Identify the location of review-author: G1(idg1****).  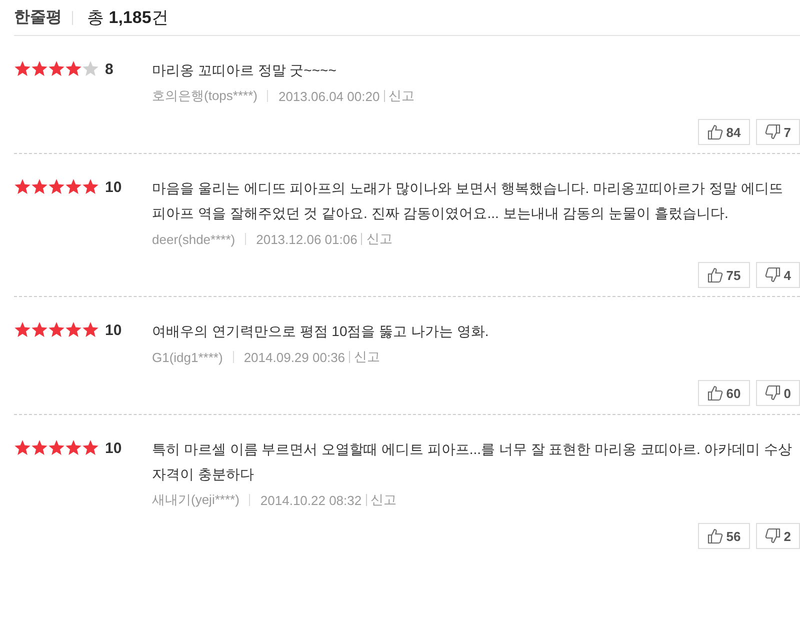
(187, 357).